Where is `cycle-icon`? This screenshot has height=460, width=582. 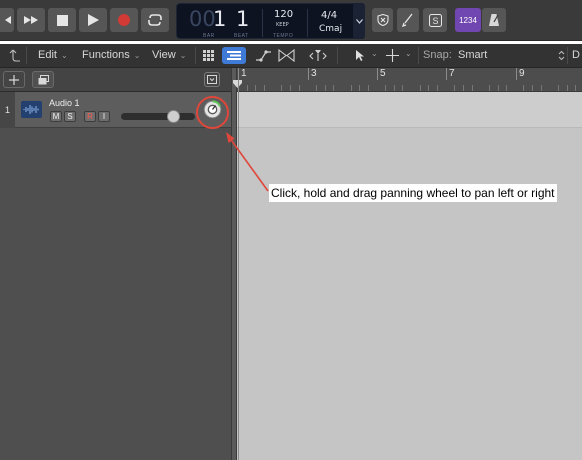 cycle-icon is located at coordinates (155, 20).